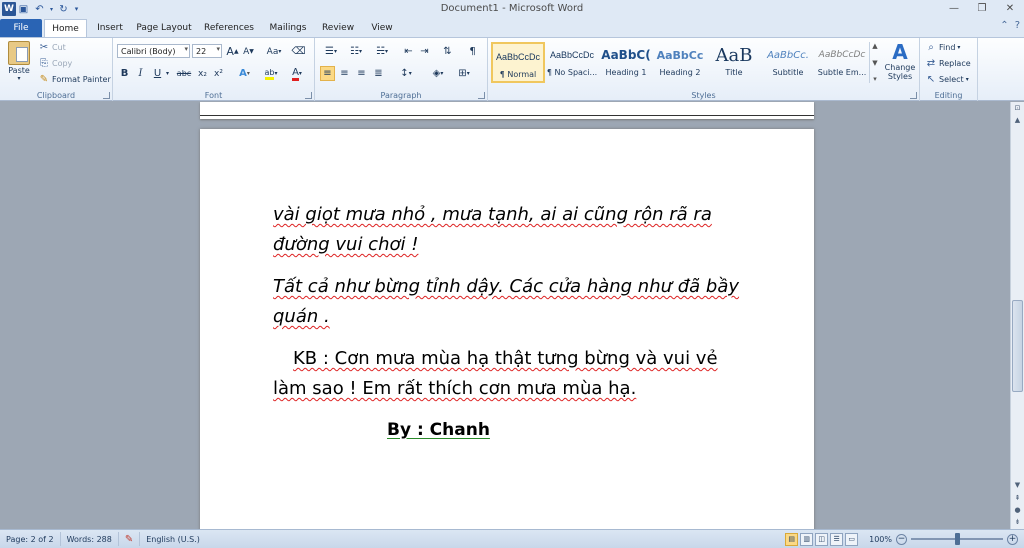  Describe the element at coordinates (157, 73) in the screenshot. I see `underline-button: U` at that location.